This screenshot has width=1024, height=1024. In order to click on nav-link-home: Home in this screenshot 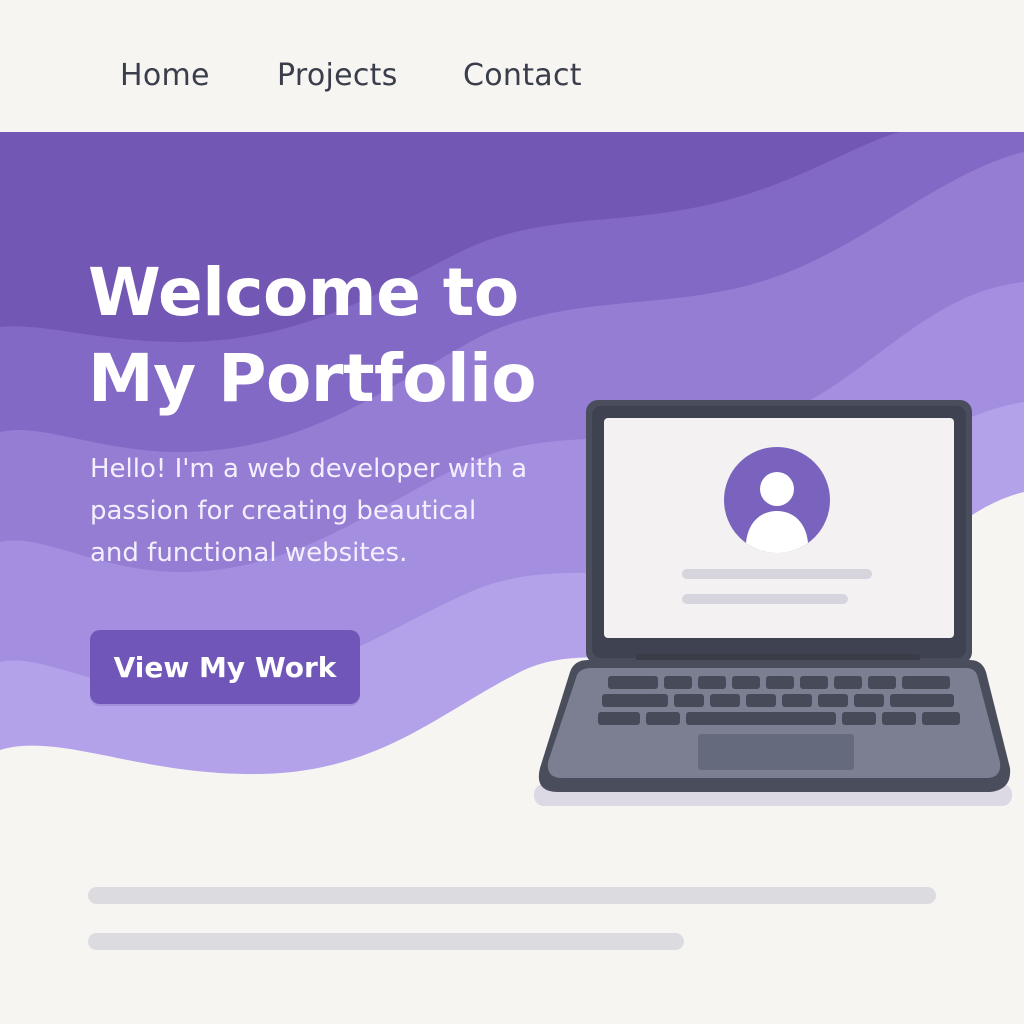, I will do `click(165, 75)`.